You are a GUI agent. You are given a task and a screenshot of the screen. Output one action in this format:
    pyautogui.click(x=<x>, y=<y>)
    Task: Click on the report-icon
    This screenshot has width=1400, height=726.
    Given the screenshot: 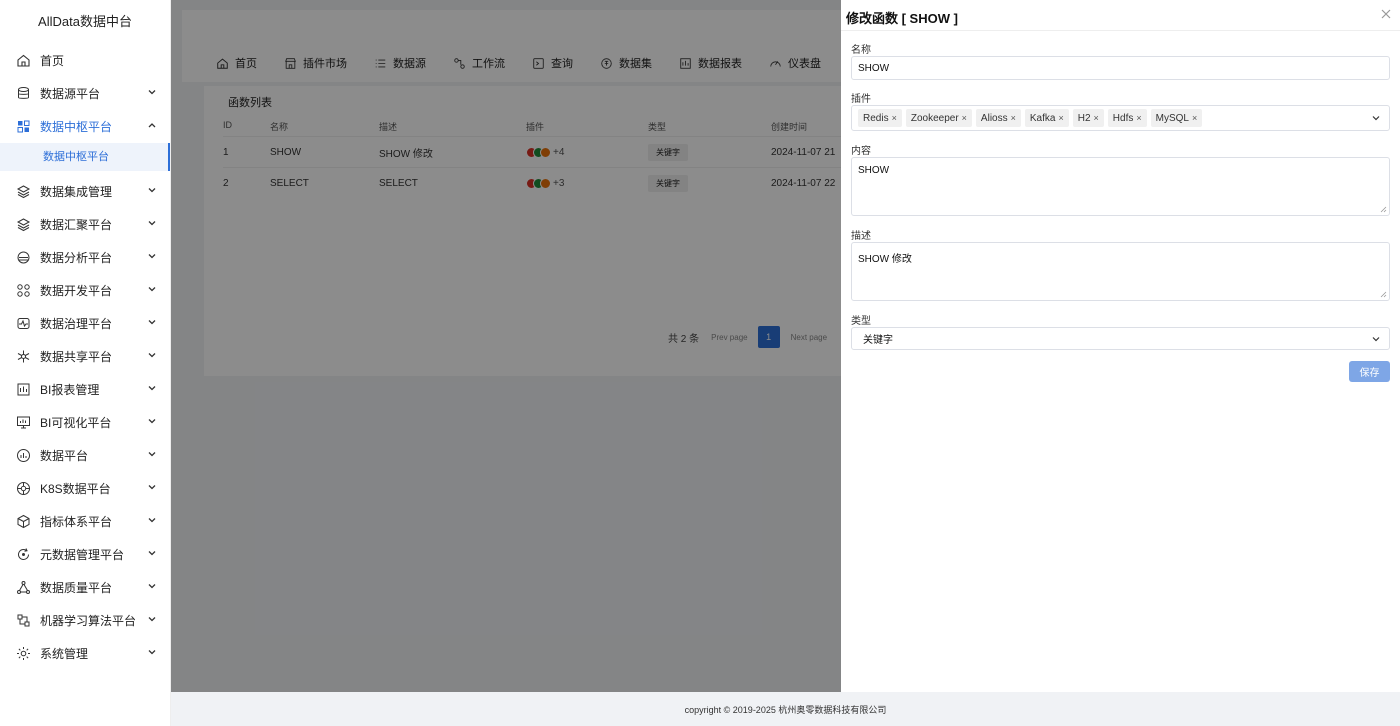 What is the action you would take?
    pyautogui.click(x=23, y=389)
    